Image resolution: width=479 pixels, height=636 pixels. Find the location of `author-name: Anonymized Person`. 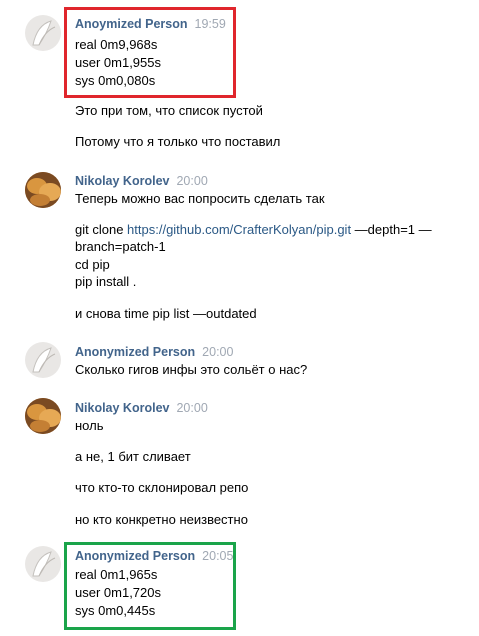

author-name: Anonymized Person is located at coordinates (135, 352).